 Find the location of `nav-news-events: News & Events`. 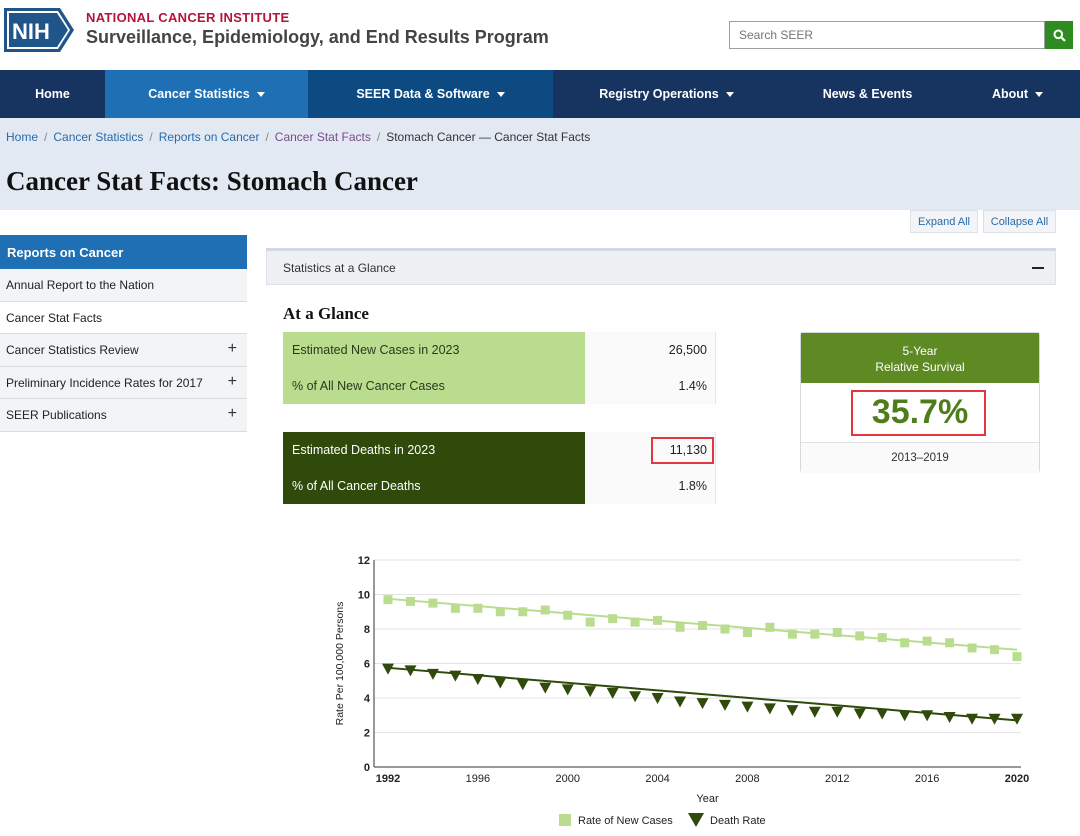

nav-news-events: News & Events is located at coordinates (867, 94).